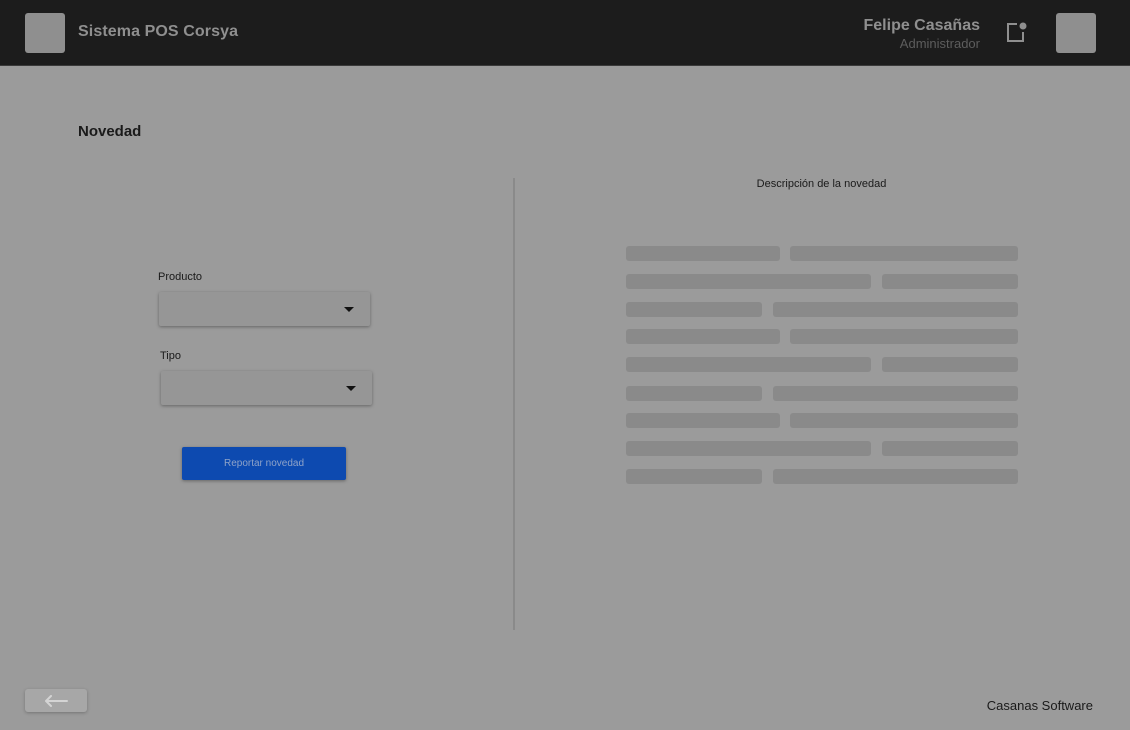 Image resolution: width=1130 pixels, height=730 pixels. What do you see at coordinates (922, 25) in the screenshot?
I see `user-name: Felipe Casañas` at bounding box center [922, 25].